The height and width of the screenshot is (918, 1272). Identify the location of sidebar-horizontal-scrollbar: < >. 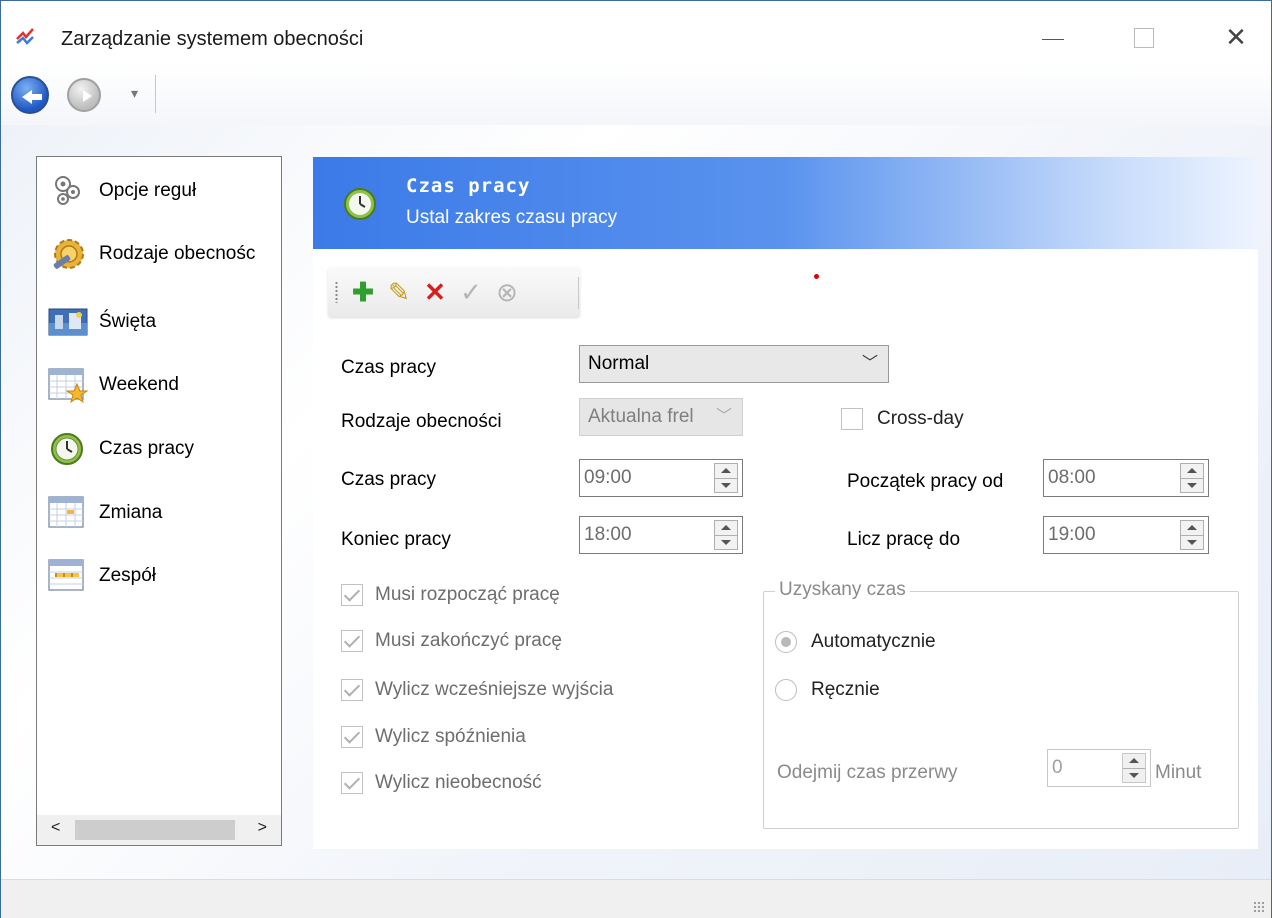
(159, 830).